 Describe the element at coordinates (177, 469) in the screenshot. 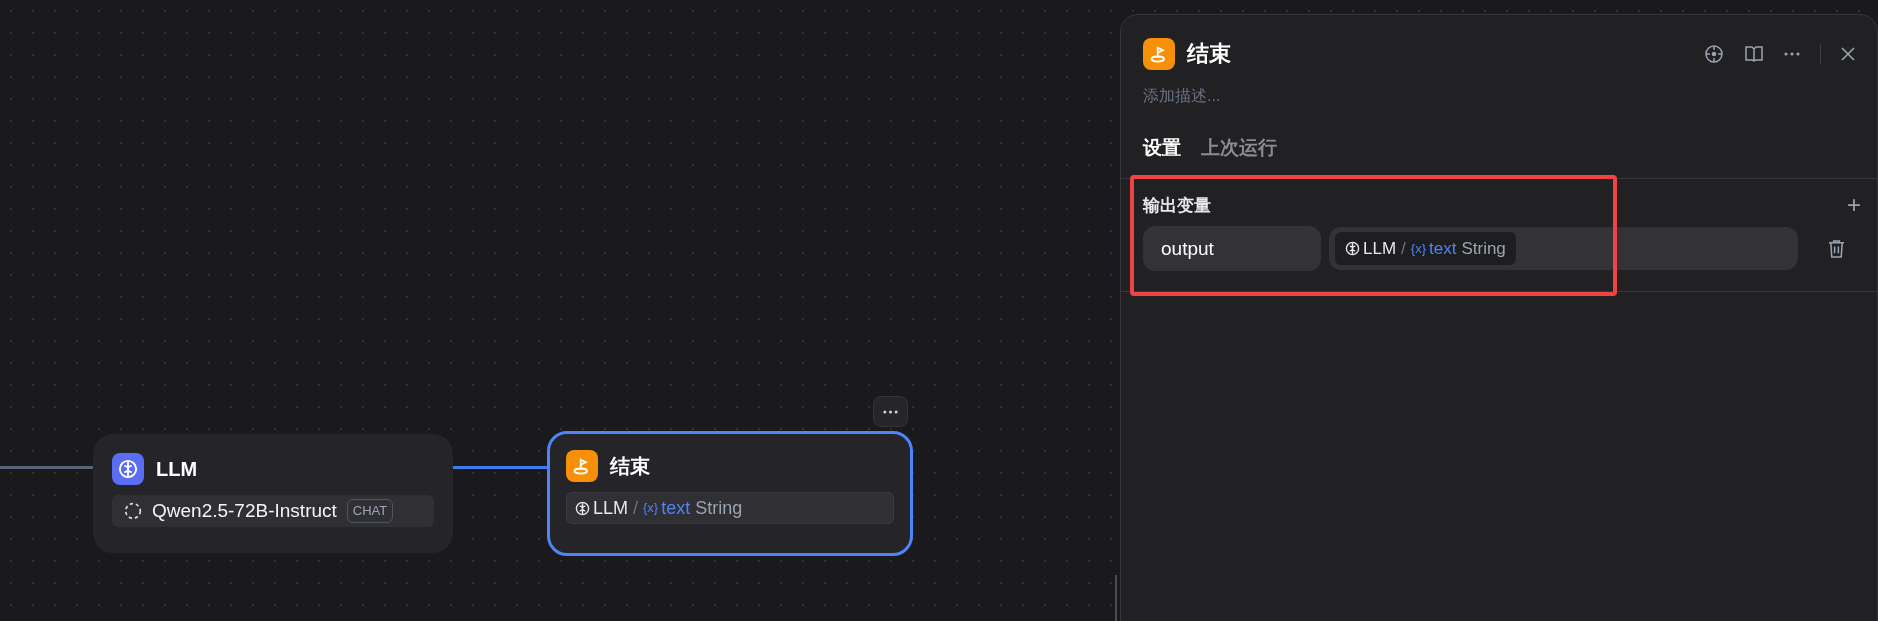

I see `node-title: LLM` at that location.